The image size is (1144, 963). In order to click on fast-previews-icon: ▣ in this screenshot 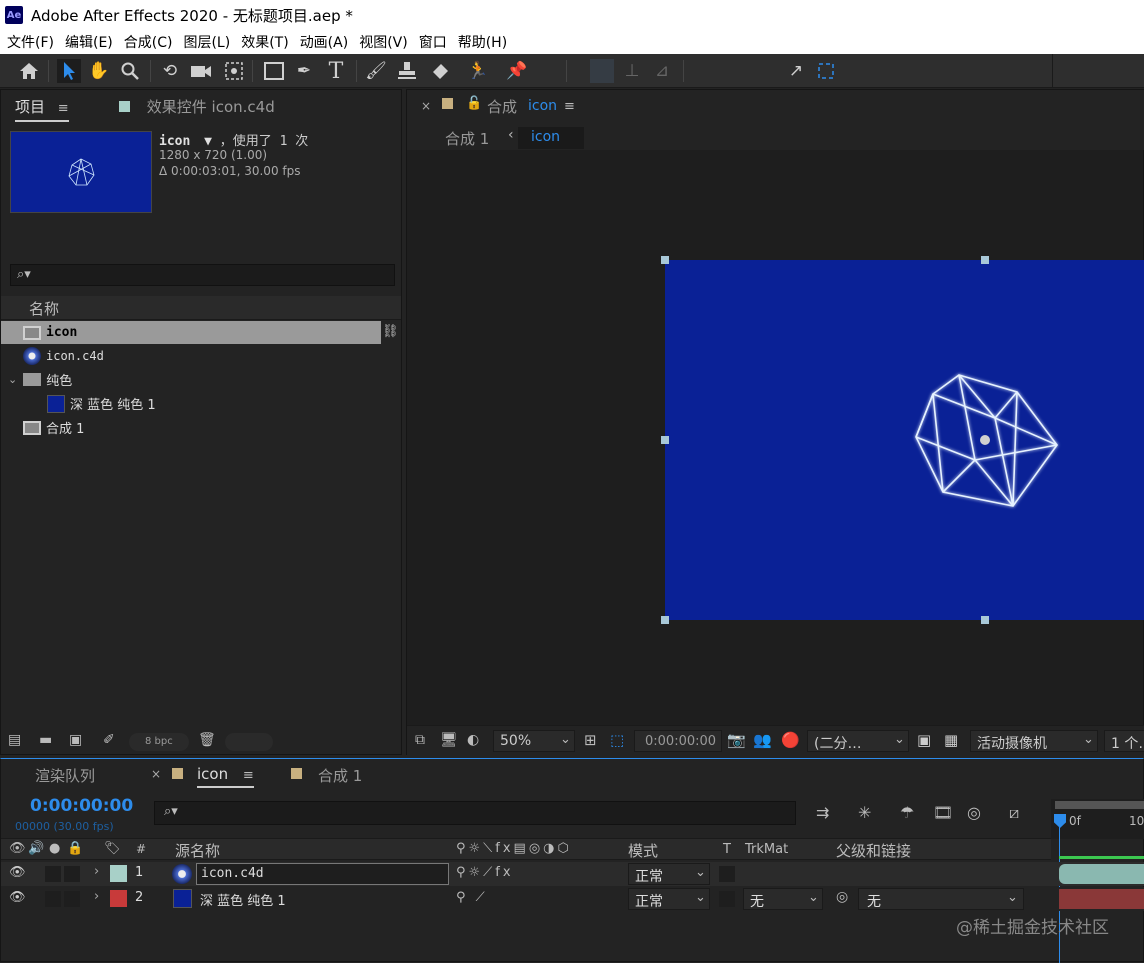, I will do `click(924, 740)`.